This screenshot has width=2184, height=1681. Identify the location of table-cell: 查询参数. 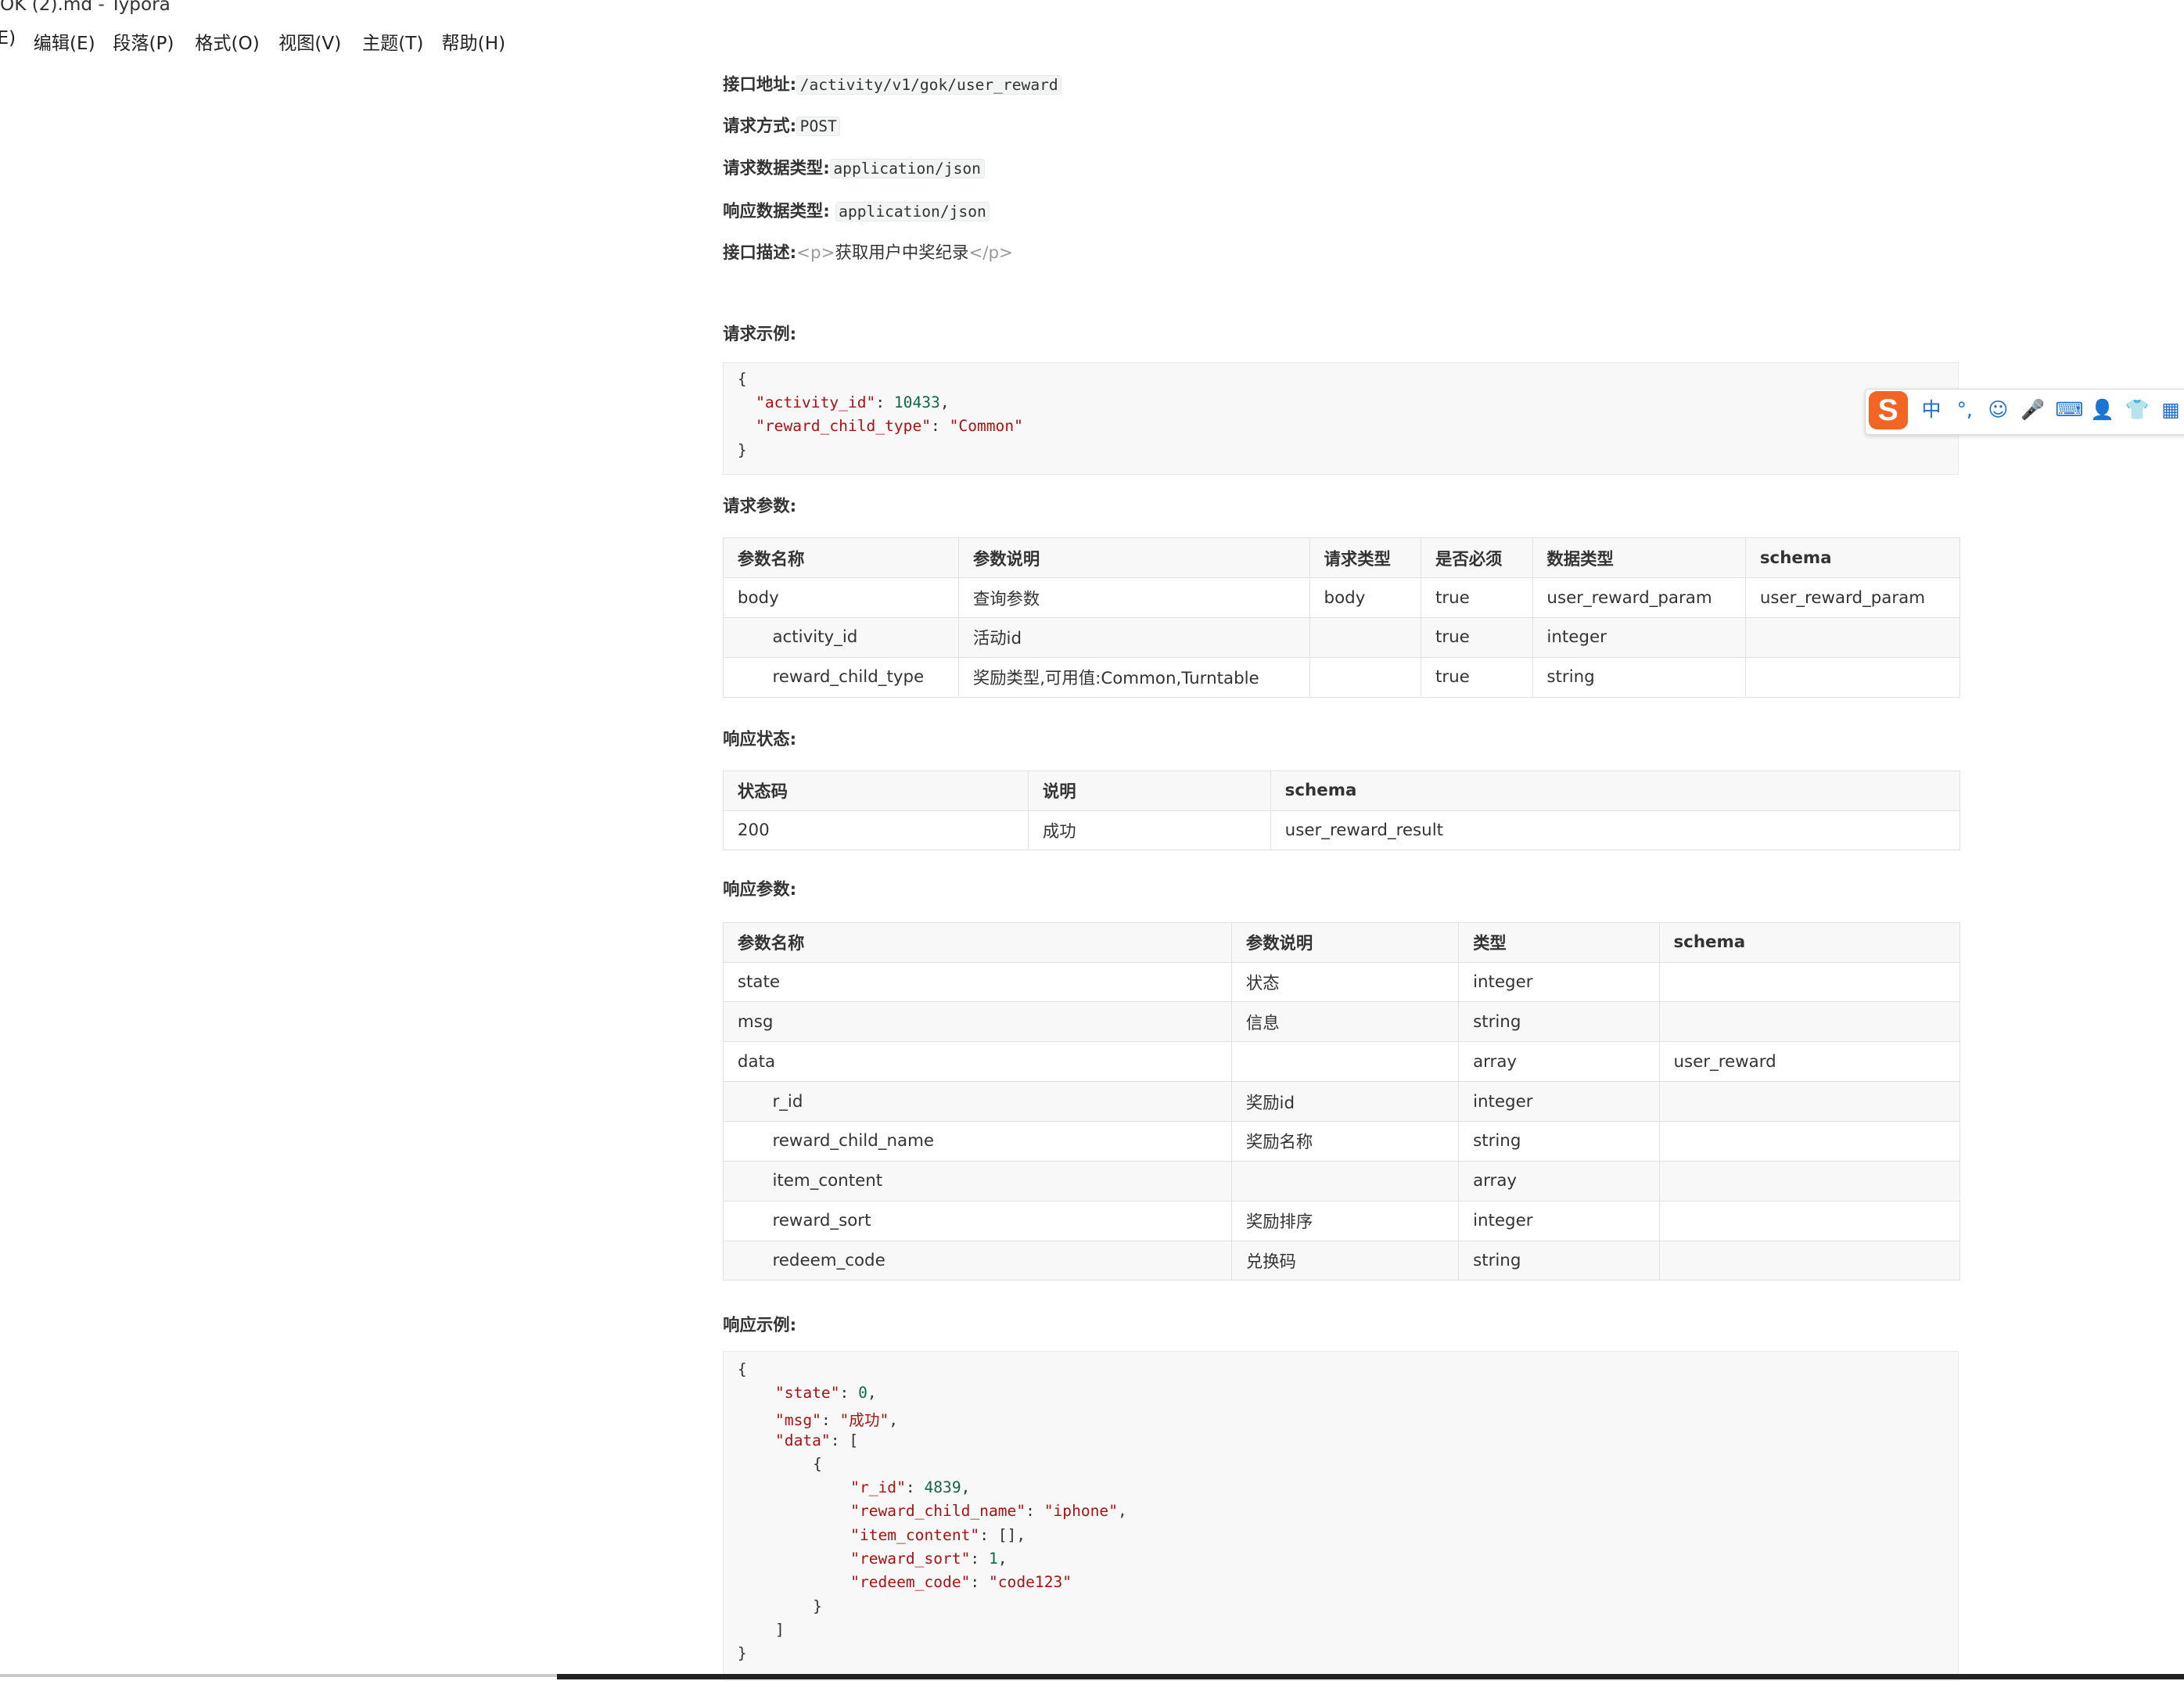
(1134, 597).